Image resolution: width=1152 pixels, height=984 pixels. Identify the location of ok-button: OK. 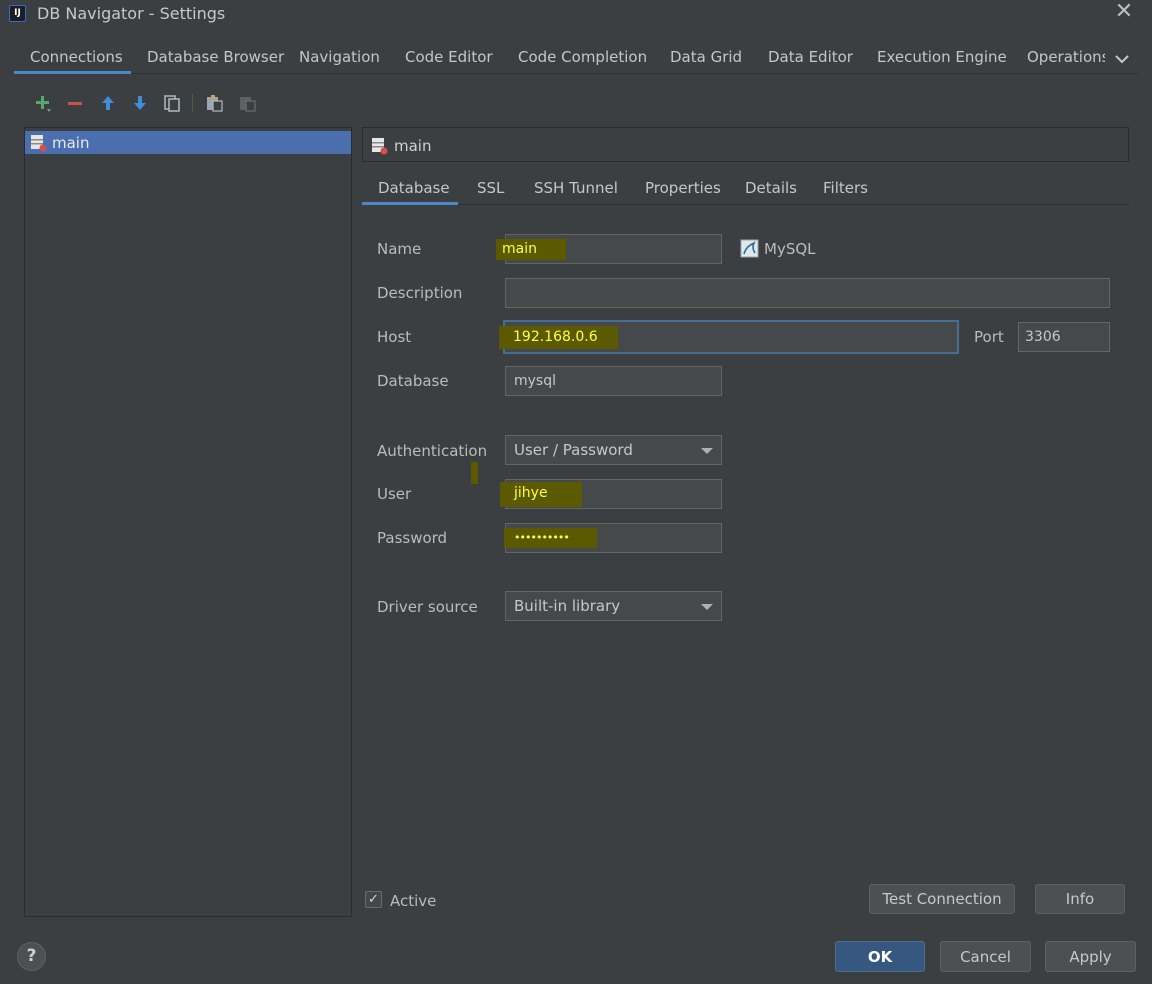
(880, 956).